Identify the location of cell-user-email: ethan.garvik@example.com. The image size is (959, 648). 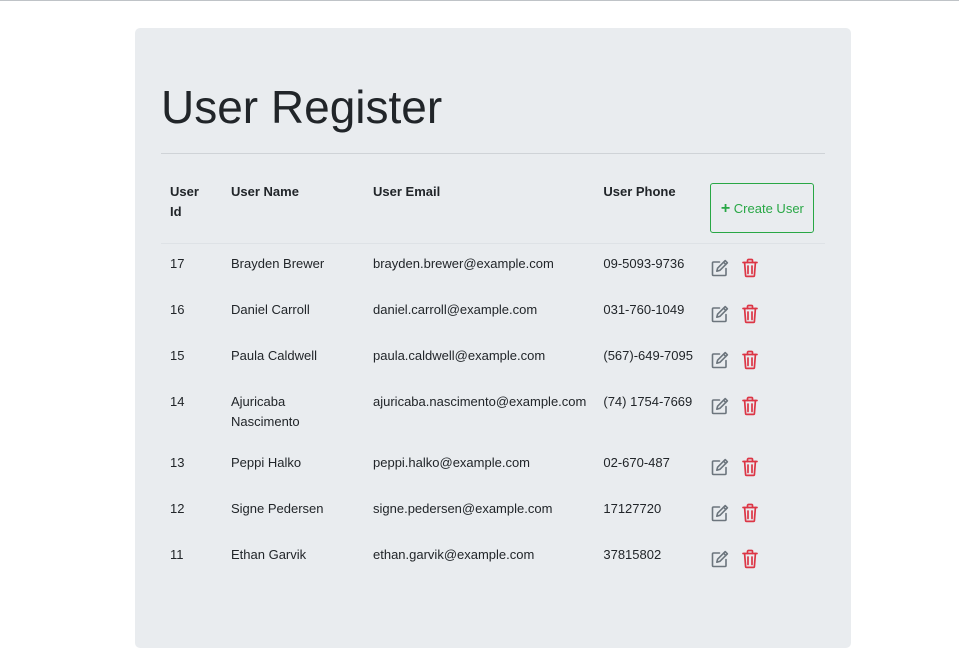
(454, 554).